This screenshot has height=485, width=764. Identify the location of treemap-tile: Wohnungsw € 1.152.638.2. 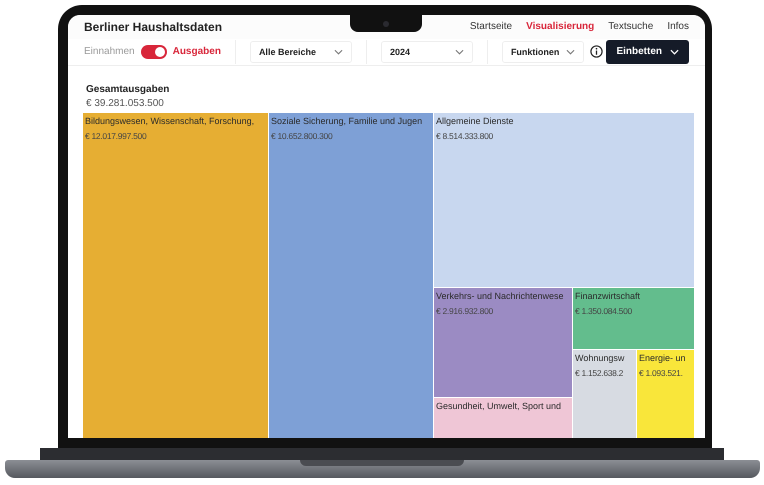
(604, 394).